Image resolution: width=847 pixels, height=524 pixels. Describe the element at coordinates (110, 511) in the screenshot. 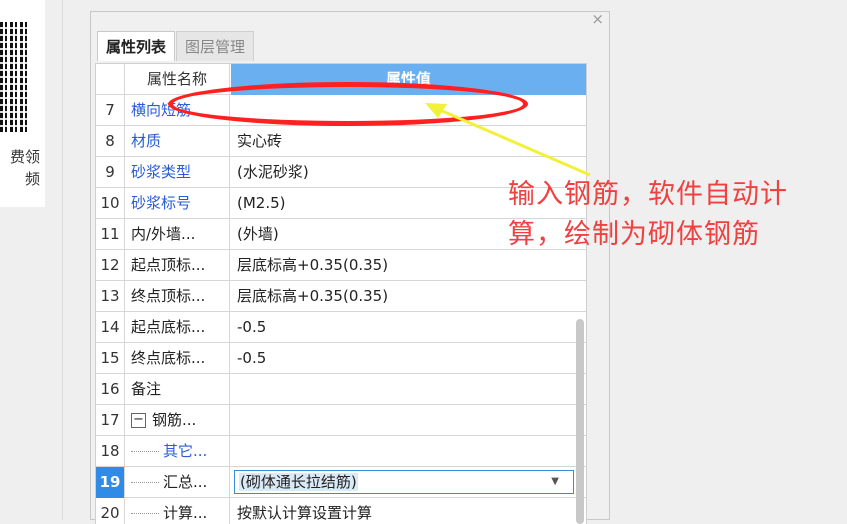

I see `row-number: 20` at that location.